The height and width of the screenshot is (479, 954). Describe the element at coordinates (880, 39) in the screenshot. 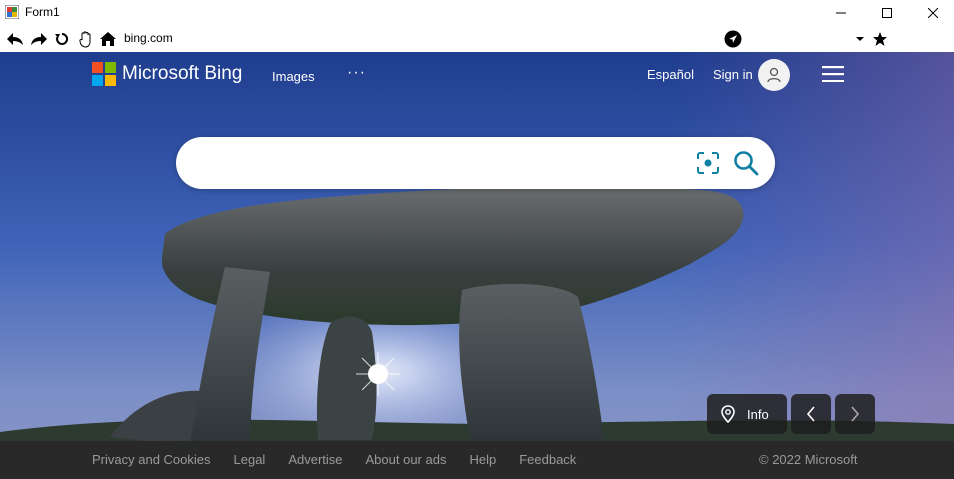

I see `favorite-star-icon` at that location.